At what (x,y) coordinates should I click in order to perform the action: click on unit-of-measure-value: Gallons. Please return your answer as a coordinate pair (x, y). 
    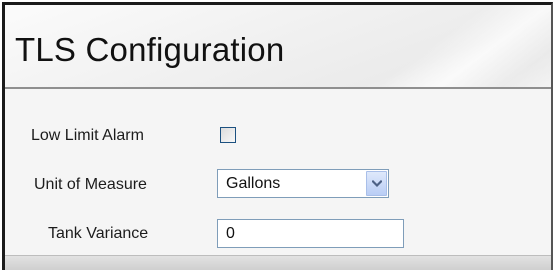
    Looking at the image, I should click on (253, 183).